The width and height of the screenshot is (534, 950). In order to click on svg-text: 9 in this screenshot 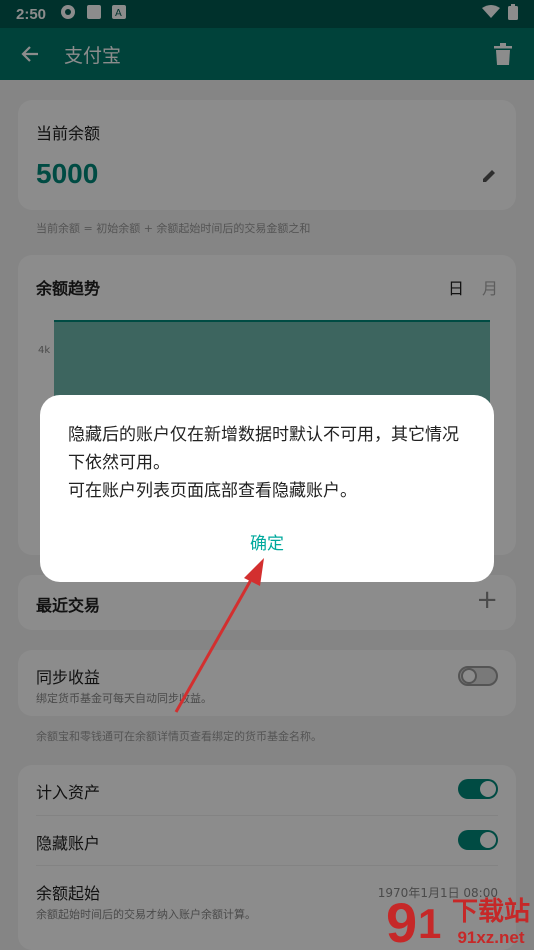, I will do `click(401, 919)`.